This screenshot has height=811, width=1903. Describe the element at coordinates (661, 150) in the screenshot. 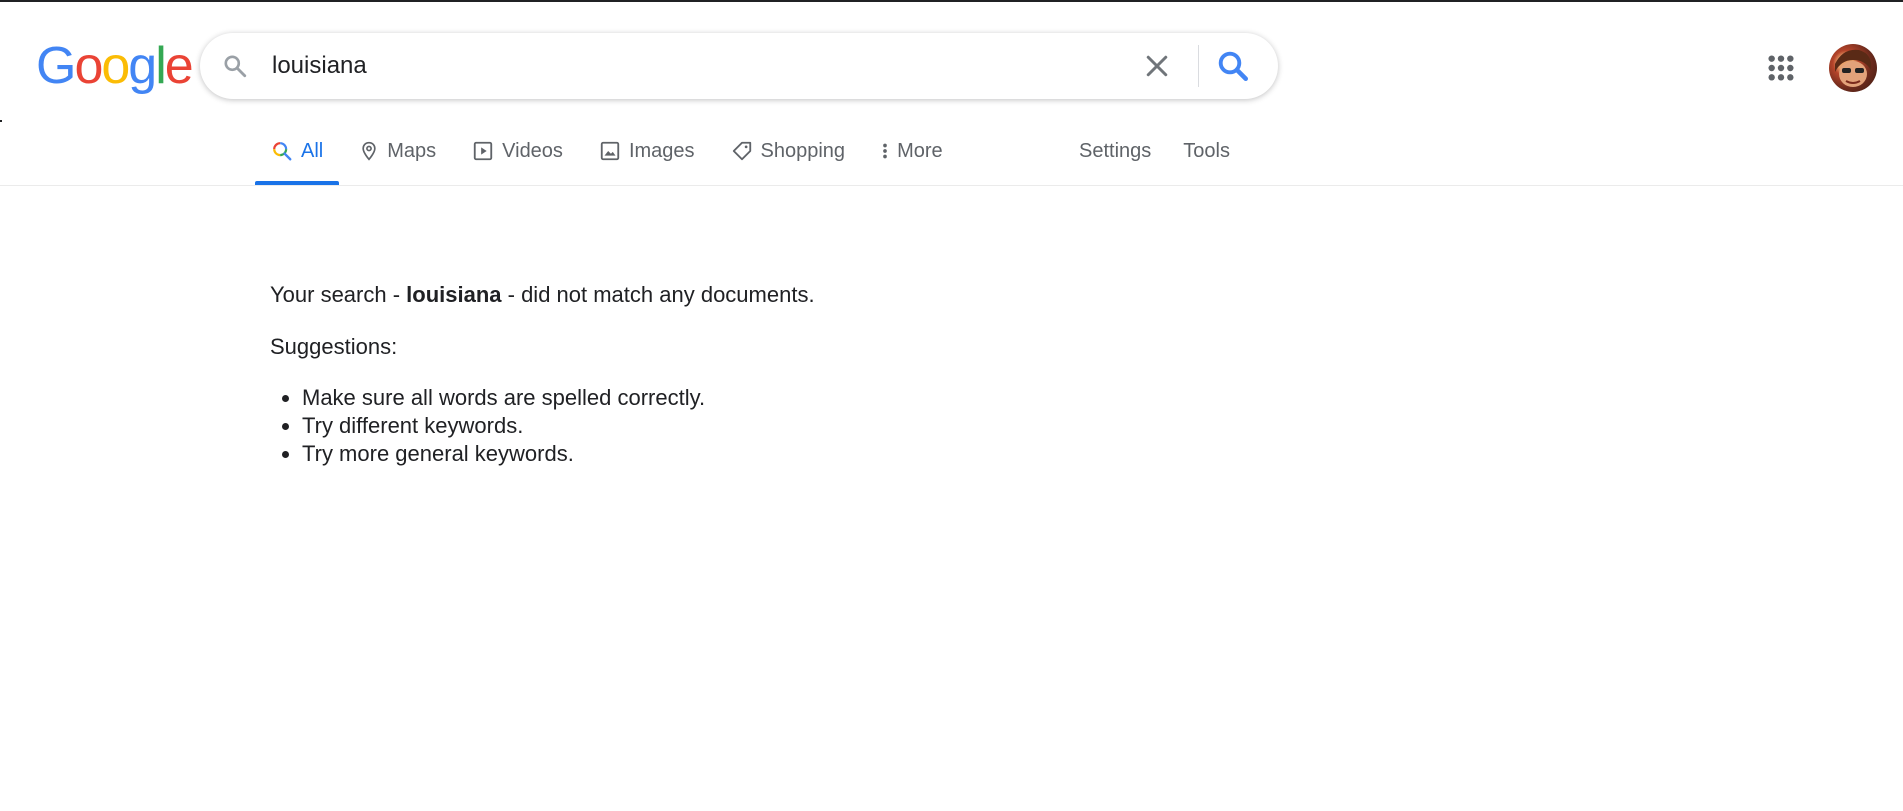

I see `tab-images-label: Images` at that location.